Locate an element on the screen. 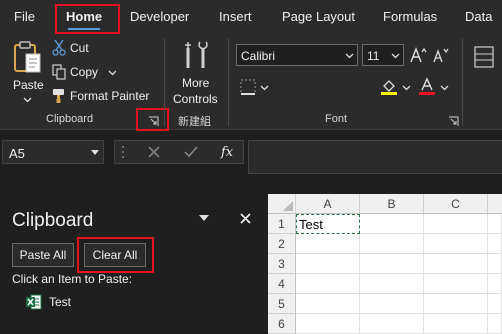 The width and height of the screenshot is (502, 334). row-header-1: 1 is located at coordinates (282, 224).